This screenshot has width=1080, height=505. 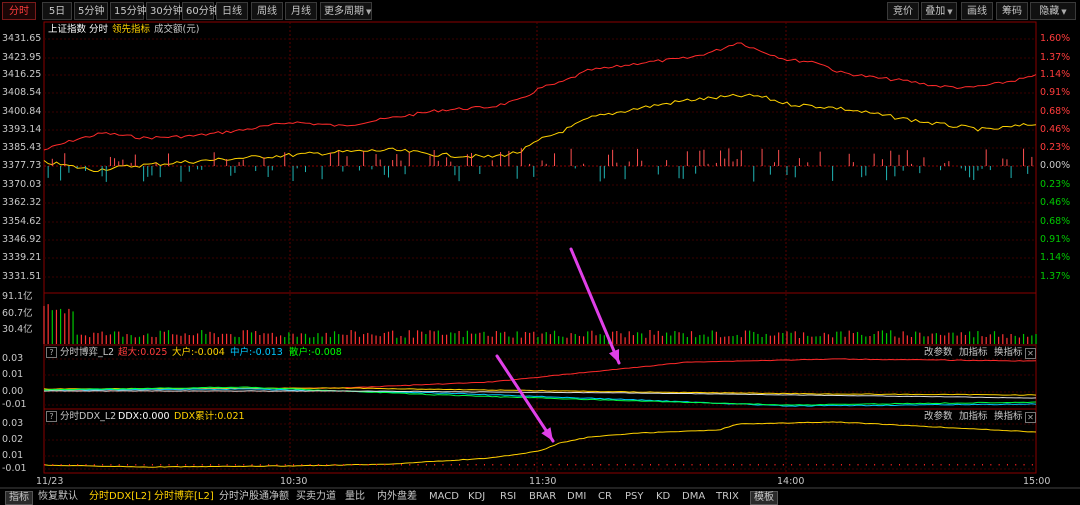 I want to click on time-tick: 15:00, so click(x=1037, y=481).